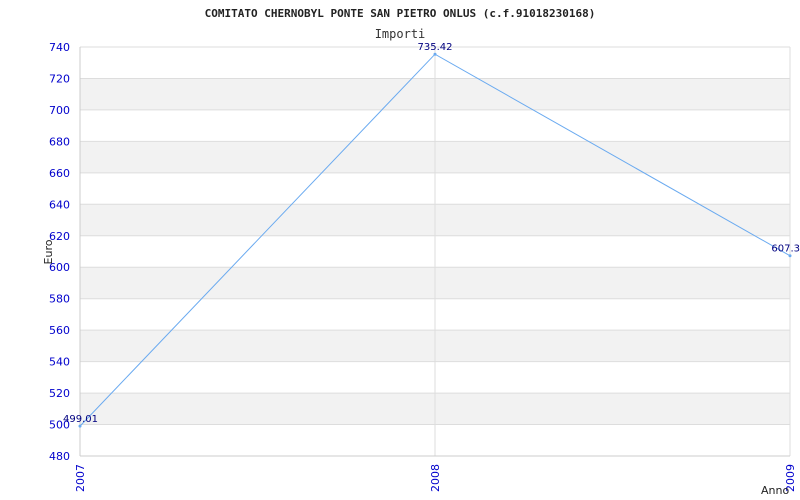 This screenshot has height=500, width=800. What do you see at coordinates (59, 362) in the screenshot?
I see `y-tick-label: 540` at bounding box center [59, 362].